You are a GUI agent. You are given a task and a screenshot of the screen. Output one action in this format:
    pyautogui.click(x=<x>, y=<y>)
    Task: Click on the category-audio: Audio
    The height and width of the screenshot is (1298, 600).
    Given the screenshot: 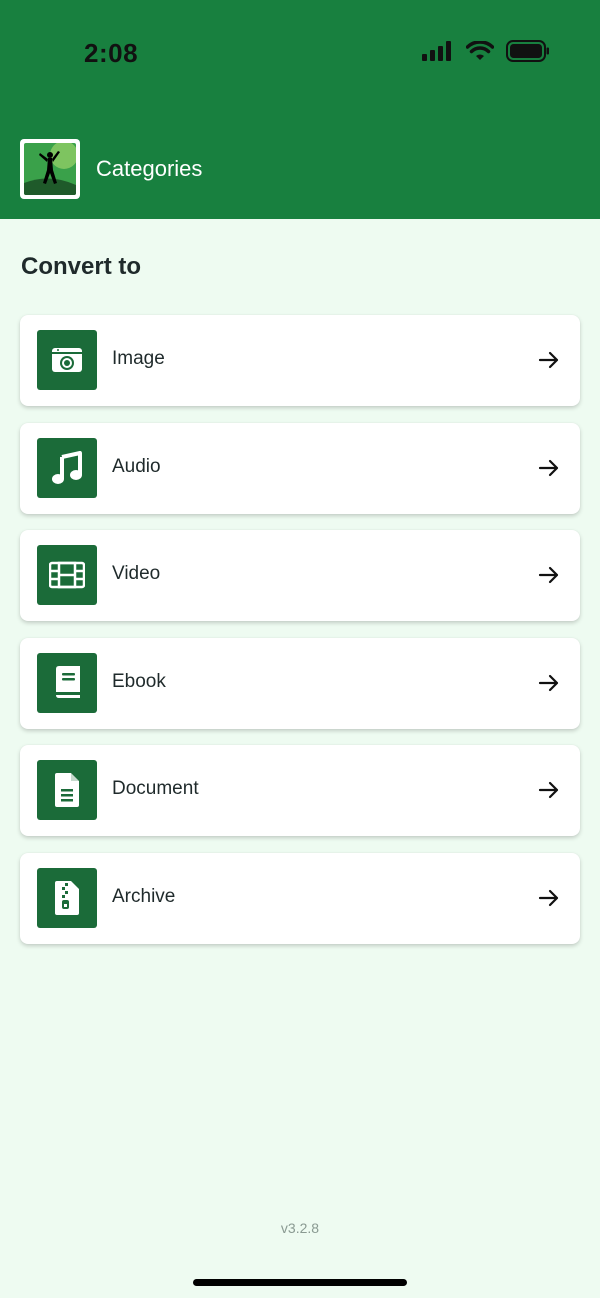 What is the action you would take?
    pyautogui.click(x=300, y=468)
    